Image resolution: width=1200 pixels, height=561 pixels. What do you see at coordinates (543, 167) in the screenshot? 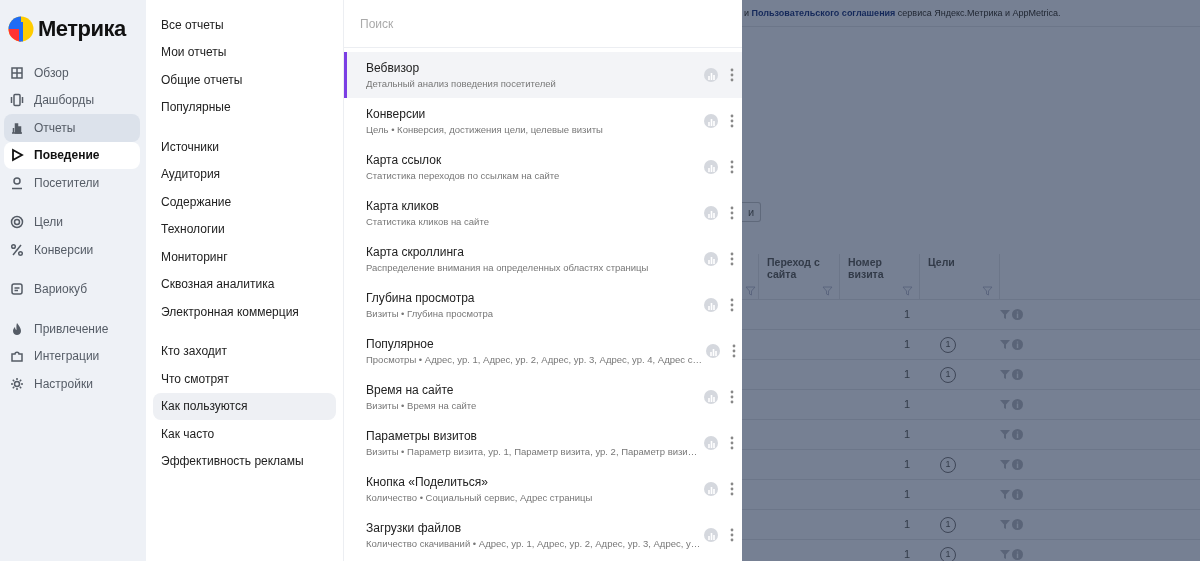
I see `report-item: Карта ссылок Статистика переходов по ссылкам на сайте` at bounding box center [543, 167].